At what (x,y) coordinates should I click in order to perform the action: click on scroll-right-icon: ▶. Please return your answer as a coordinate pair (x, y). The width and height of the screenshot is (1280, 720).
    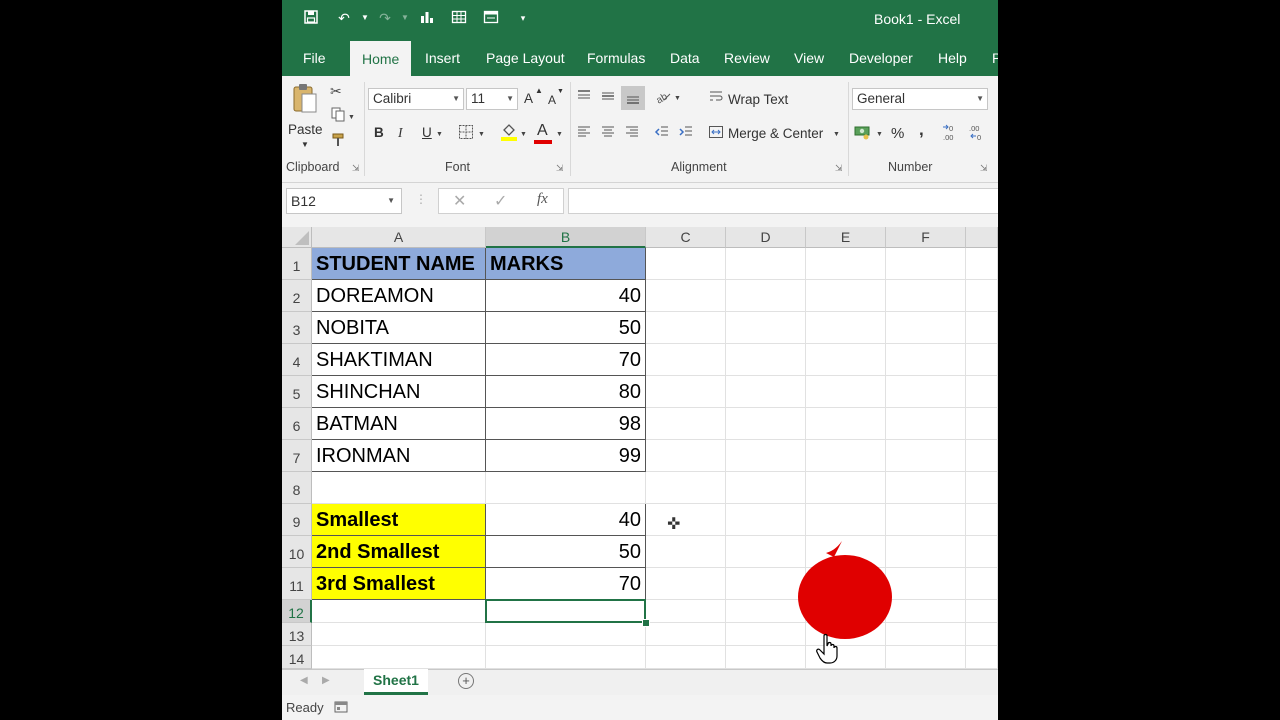
    Looking at the image, I should click on (326, 680).